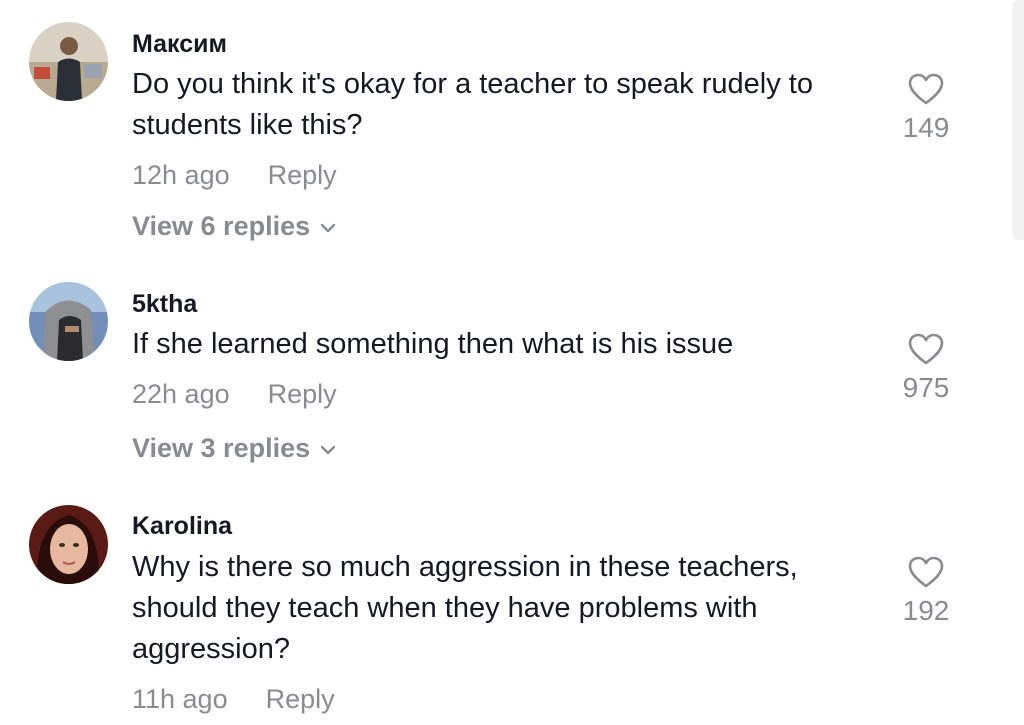 The width and height of the screenshot is (1024, 725). I want to click on scrollbar, so click(1018, 120).